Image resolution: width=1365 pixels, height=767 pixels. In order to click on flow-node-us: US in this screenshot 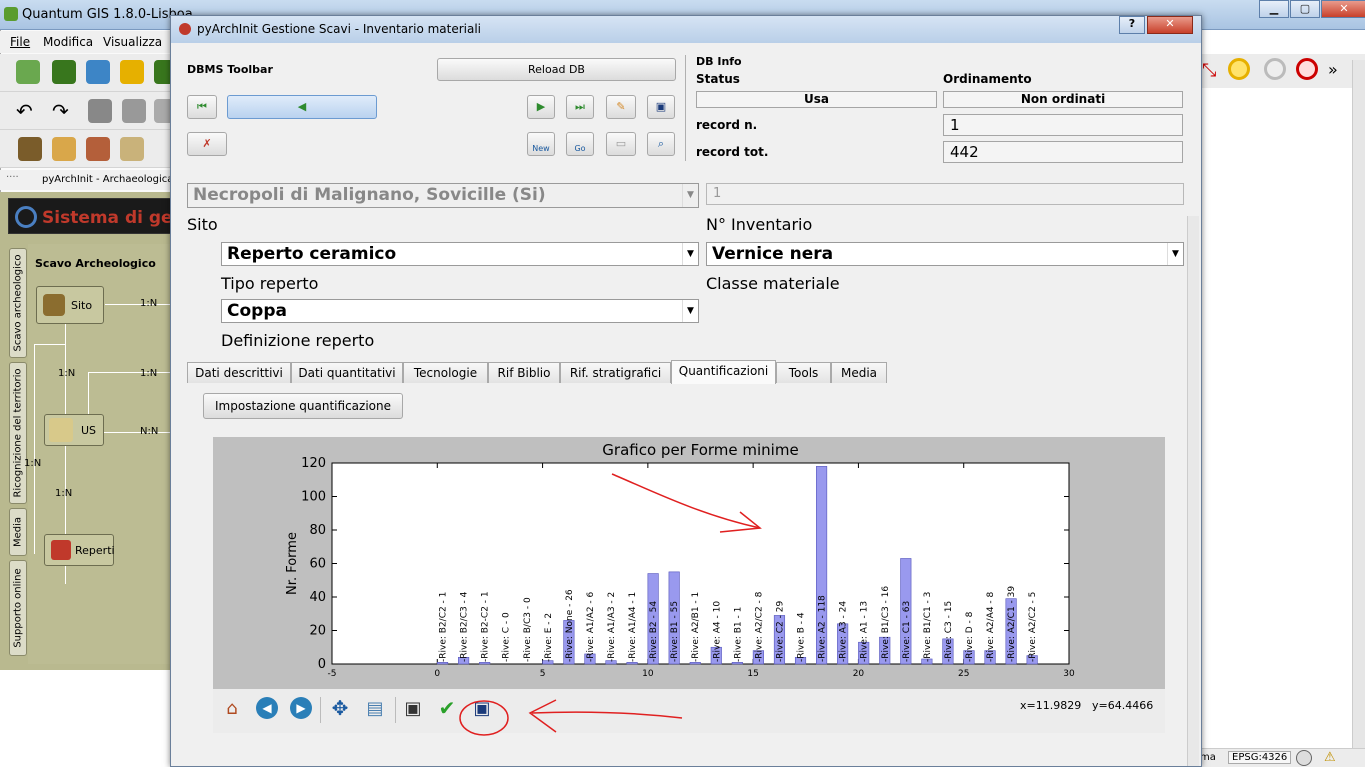, I will do `click(74, 430)`.